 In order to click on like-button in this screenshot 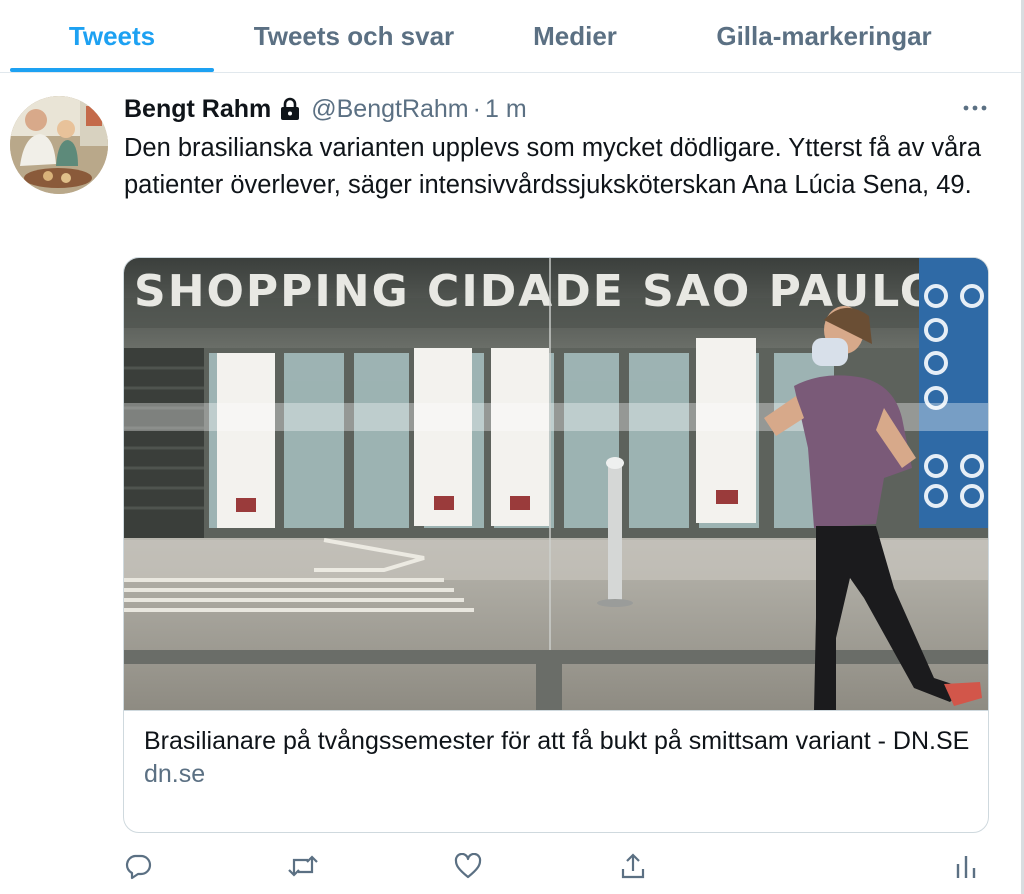, I will do `click(468, 866)`.